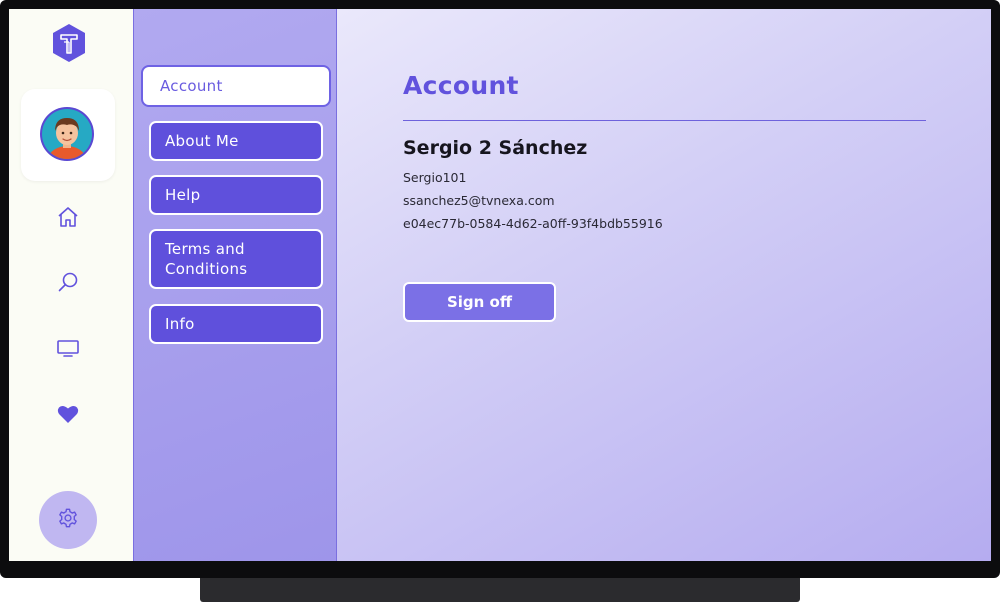 The image size is (1000, 602). Describe the element at coordinates (500, 590) in the screenshot. I see `tv-stand` at that location.